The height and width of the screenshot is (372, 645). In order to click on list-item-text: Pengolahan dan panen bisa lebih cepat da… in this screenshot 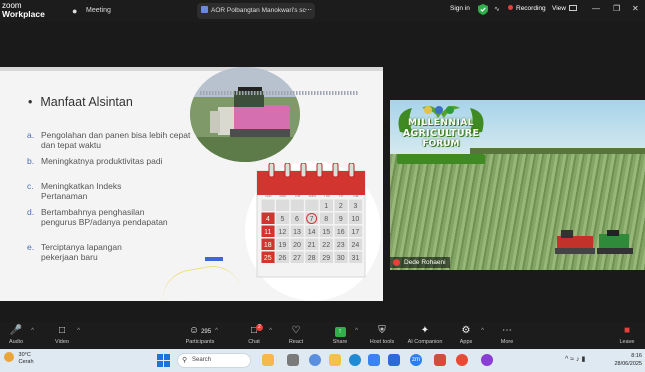, I will do `click(116, 140)`.